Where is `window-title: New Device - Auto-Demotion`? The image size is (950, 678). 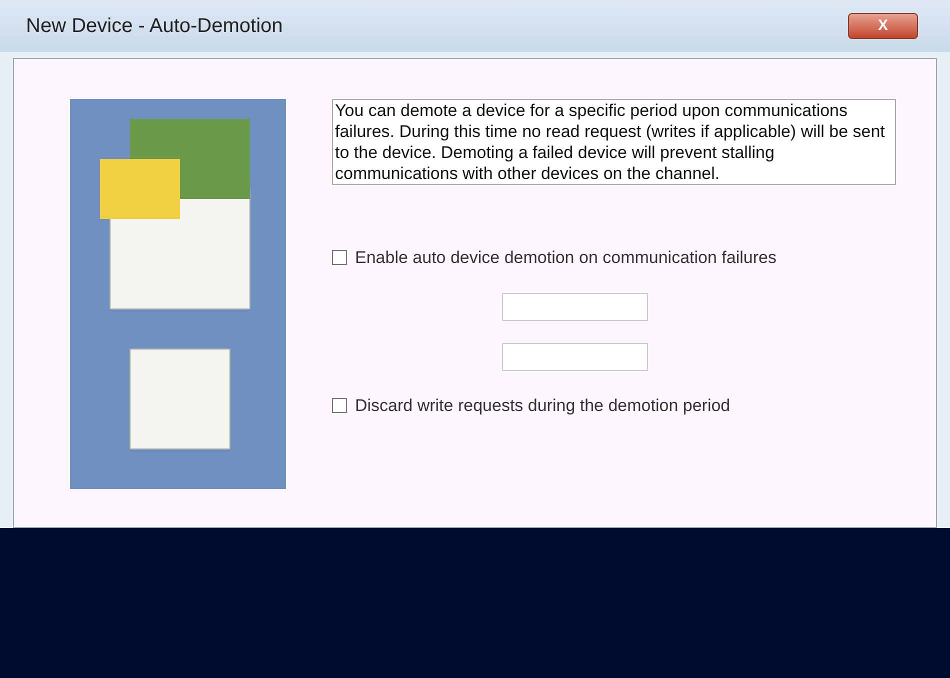
window-title: New Device - Auto-Demotion is located at coordinates (154, 26).